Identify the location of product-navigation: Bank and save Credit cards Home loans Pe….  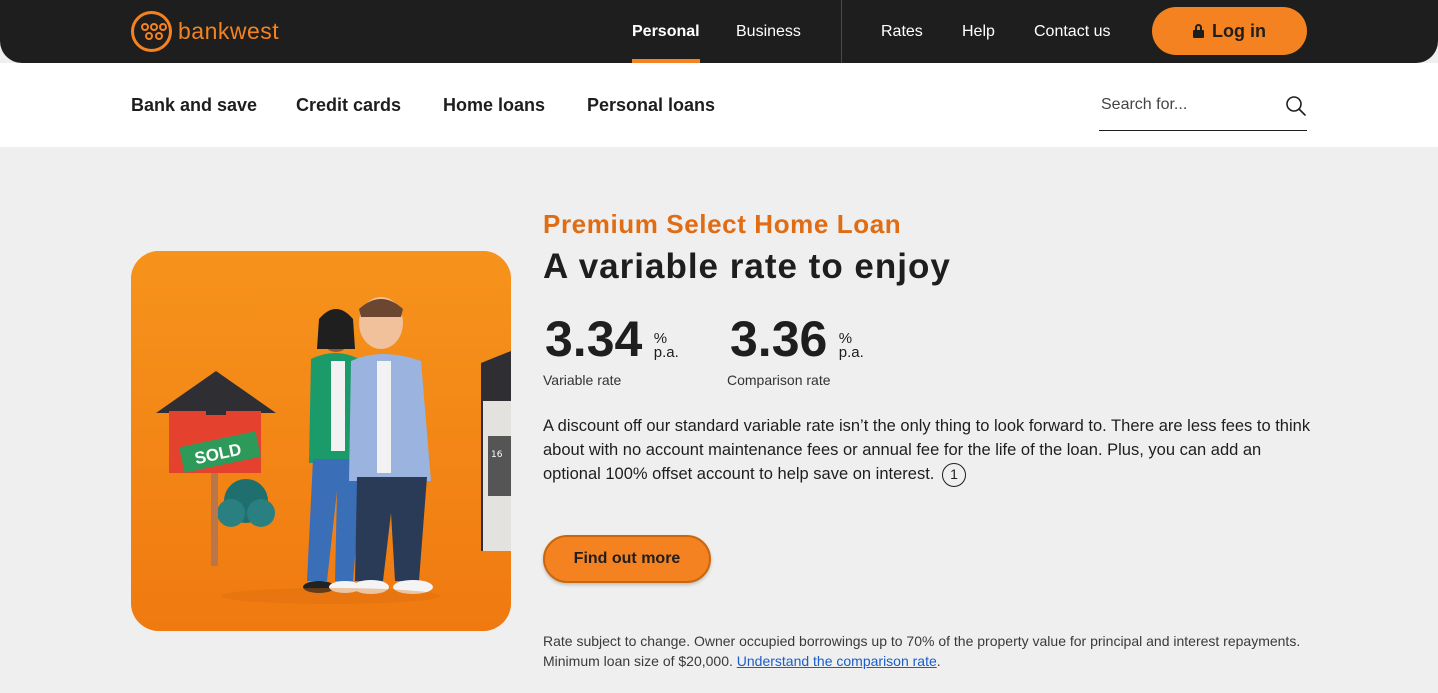
(719, 105).